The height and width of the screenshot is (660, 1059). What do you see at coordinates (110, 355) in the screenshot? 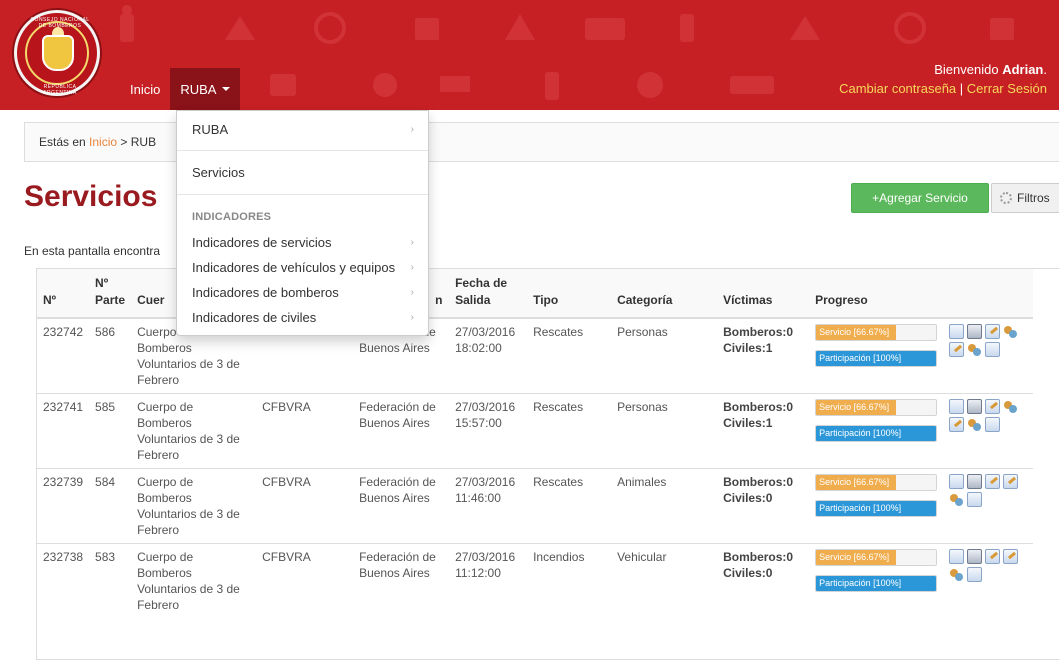
I see `cell-parte: 586` at bounding box center [110, 355].